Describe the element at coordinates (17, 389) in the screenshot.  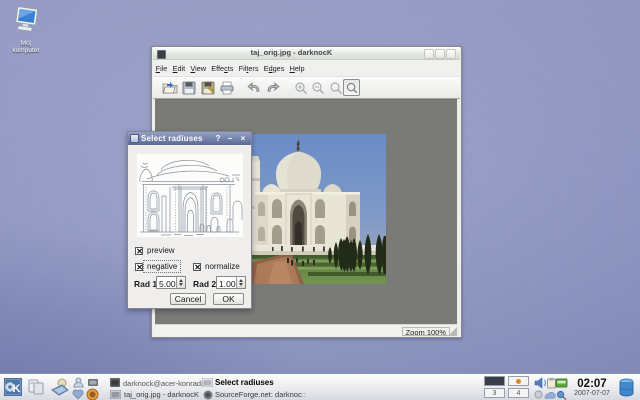
I see `svg-text: K` at that location.